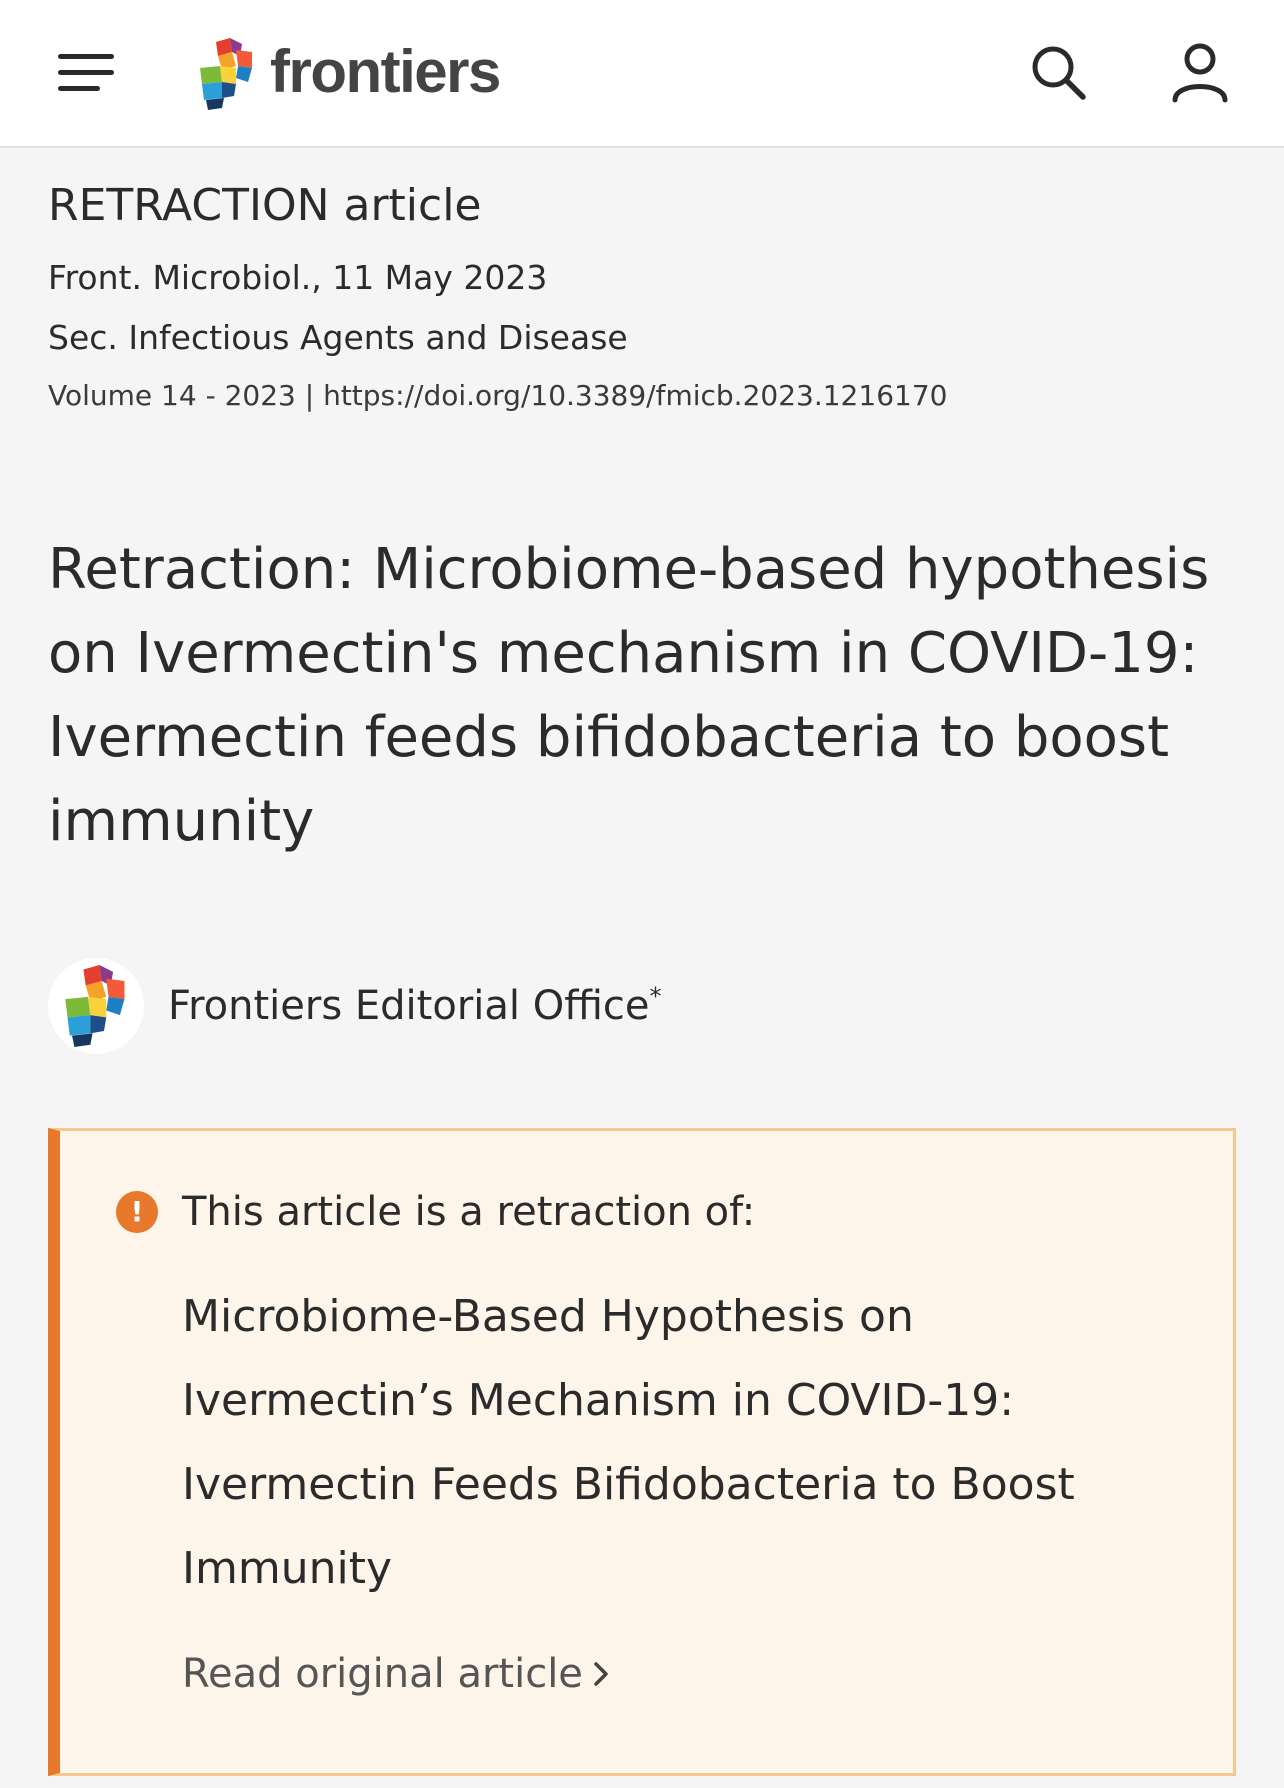 This screenshot has height=1788, width=1284. I want to click on chevron-right-icon, so click(601, 1674).